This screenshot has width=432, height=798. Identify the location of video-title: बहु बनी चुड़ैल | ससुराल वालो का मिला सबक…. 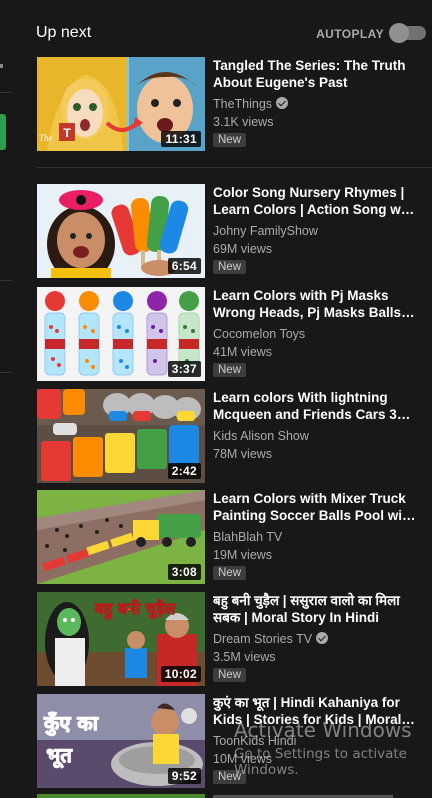
(315, 609).